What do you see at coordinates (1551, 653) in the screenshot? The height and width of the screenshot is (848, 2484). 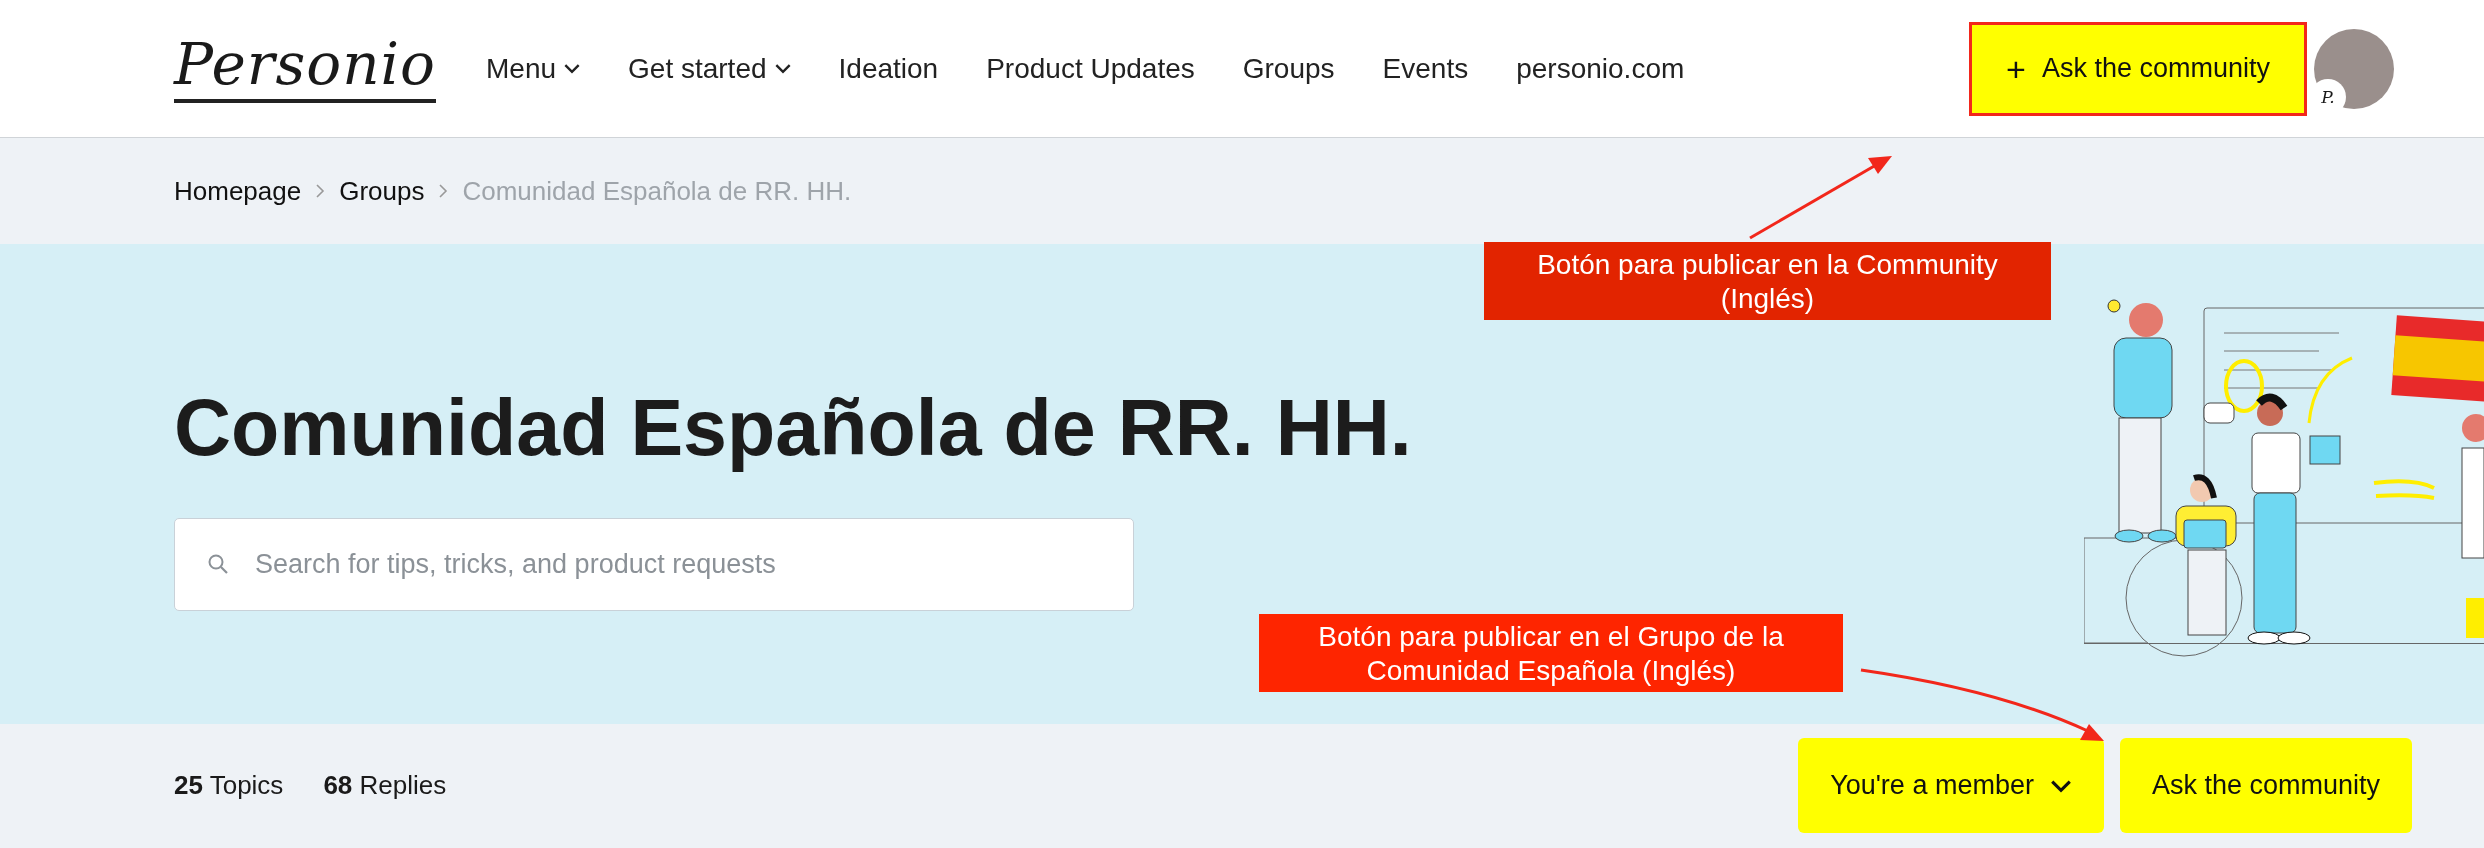 I see `annotation-callout: Botón para publicar en el Grupo de la Comunidad Española (Inglés)` at bounding box center [1551, 653].